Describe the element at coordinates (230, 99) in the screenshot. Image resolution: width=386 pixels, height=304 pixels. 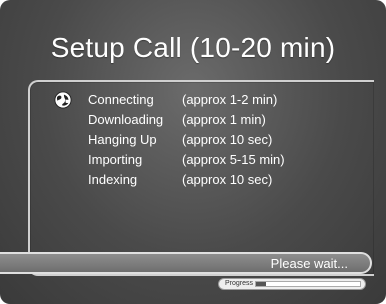
I see `step-time: (approx 1-2 min)` at that location.